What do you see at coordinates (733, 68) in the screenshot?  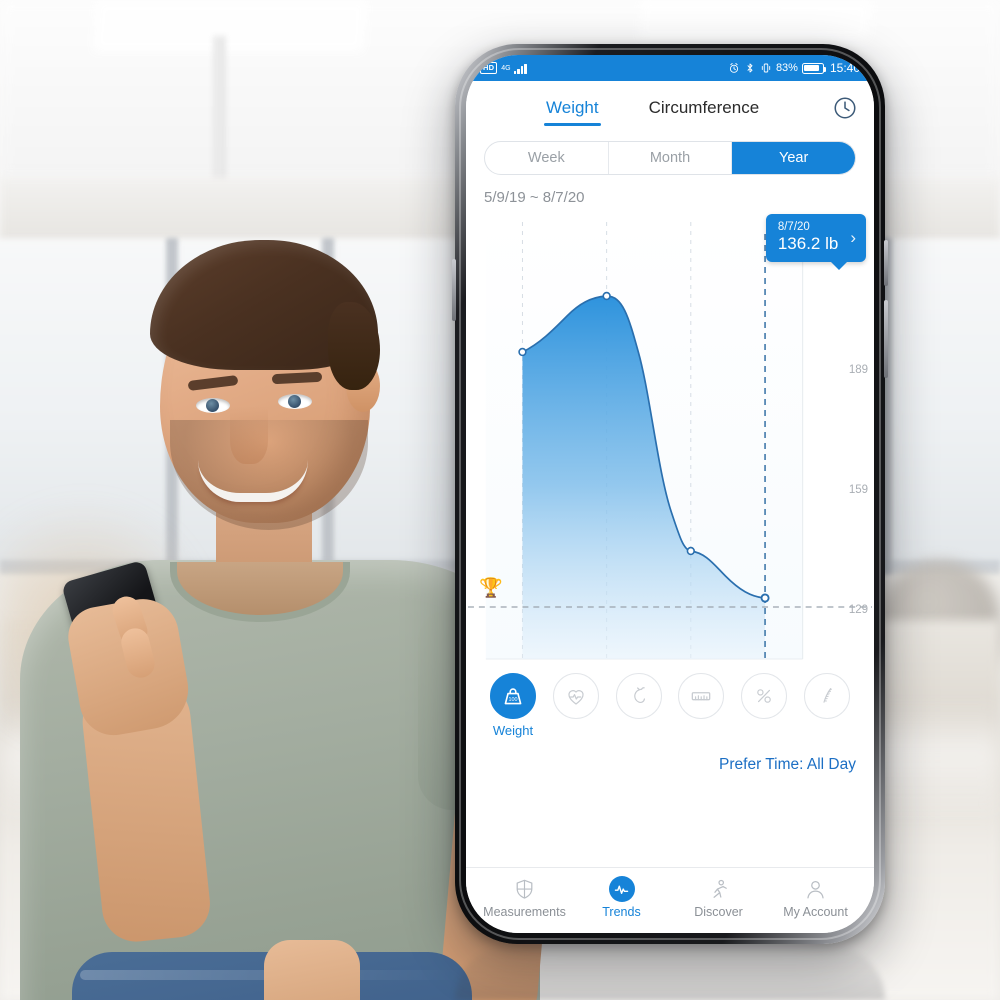 I see `alarm-clock-icon` at bounding box center [733, 68].